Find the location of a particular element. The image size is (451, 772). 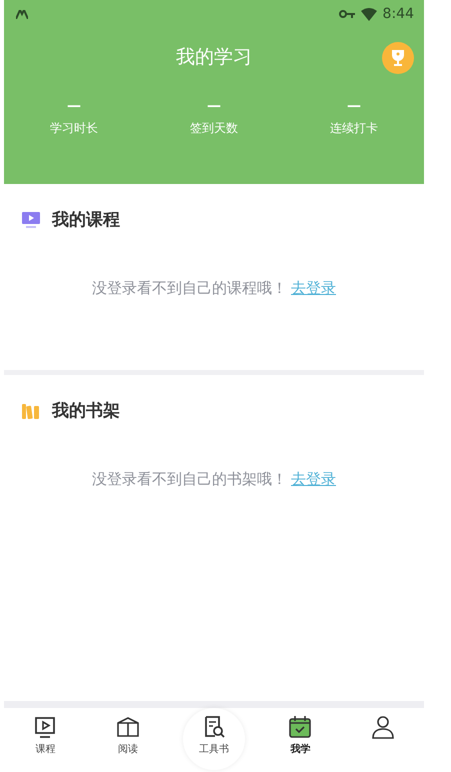

nav-tab: 我学 is located at coordinates (300, 735).